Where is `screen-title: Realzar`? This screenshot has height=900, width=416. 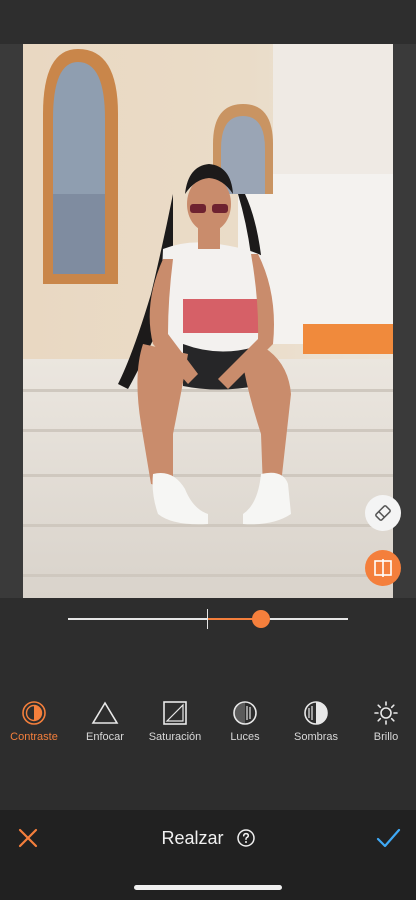 screen-title: Realzar is located at coordinates (208, 838).